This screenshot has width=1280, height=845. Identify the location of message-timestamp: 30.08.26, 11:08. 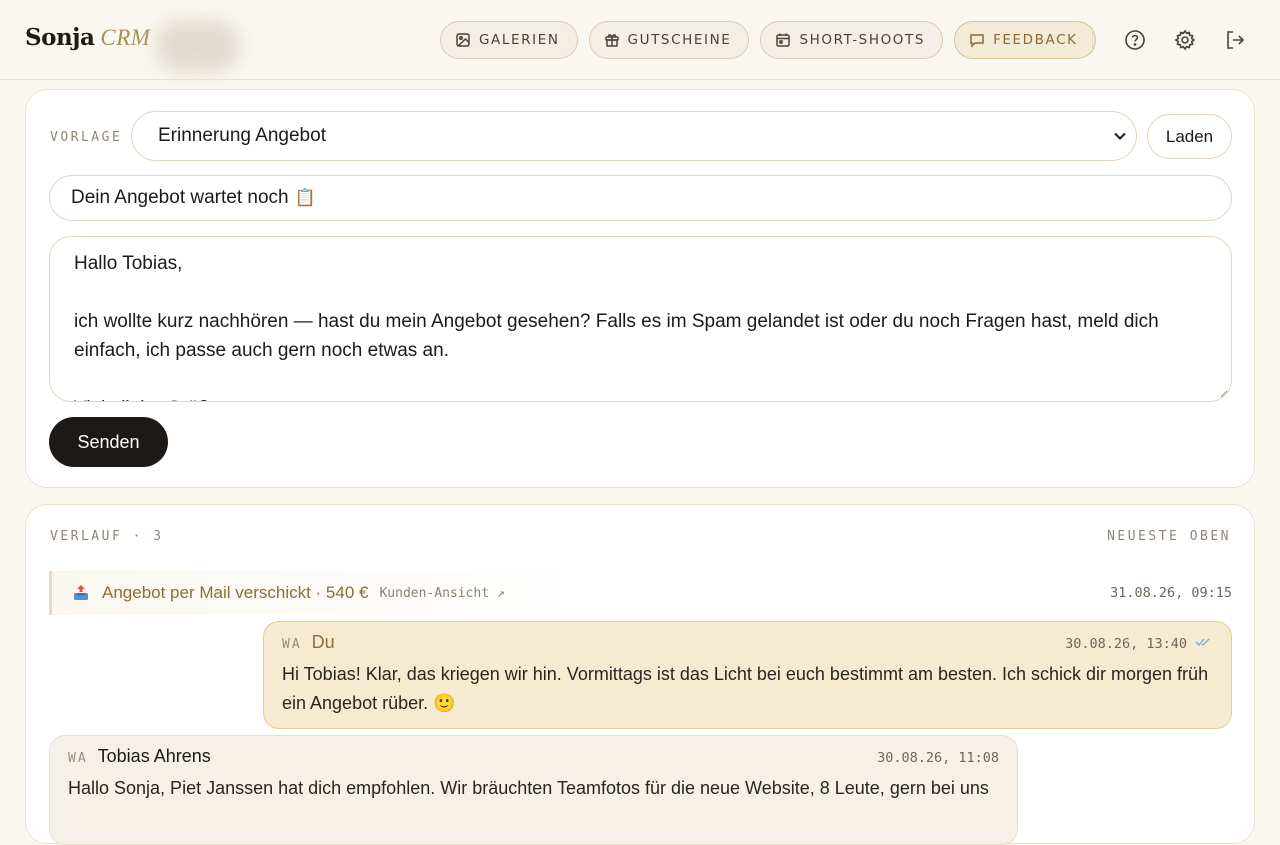
(938, 758).